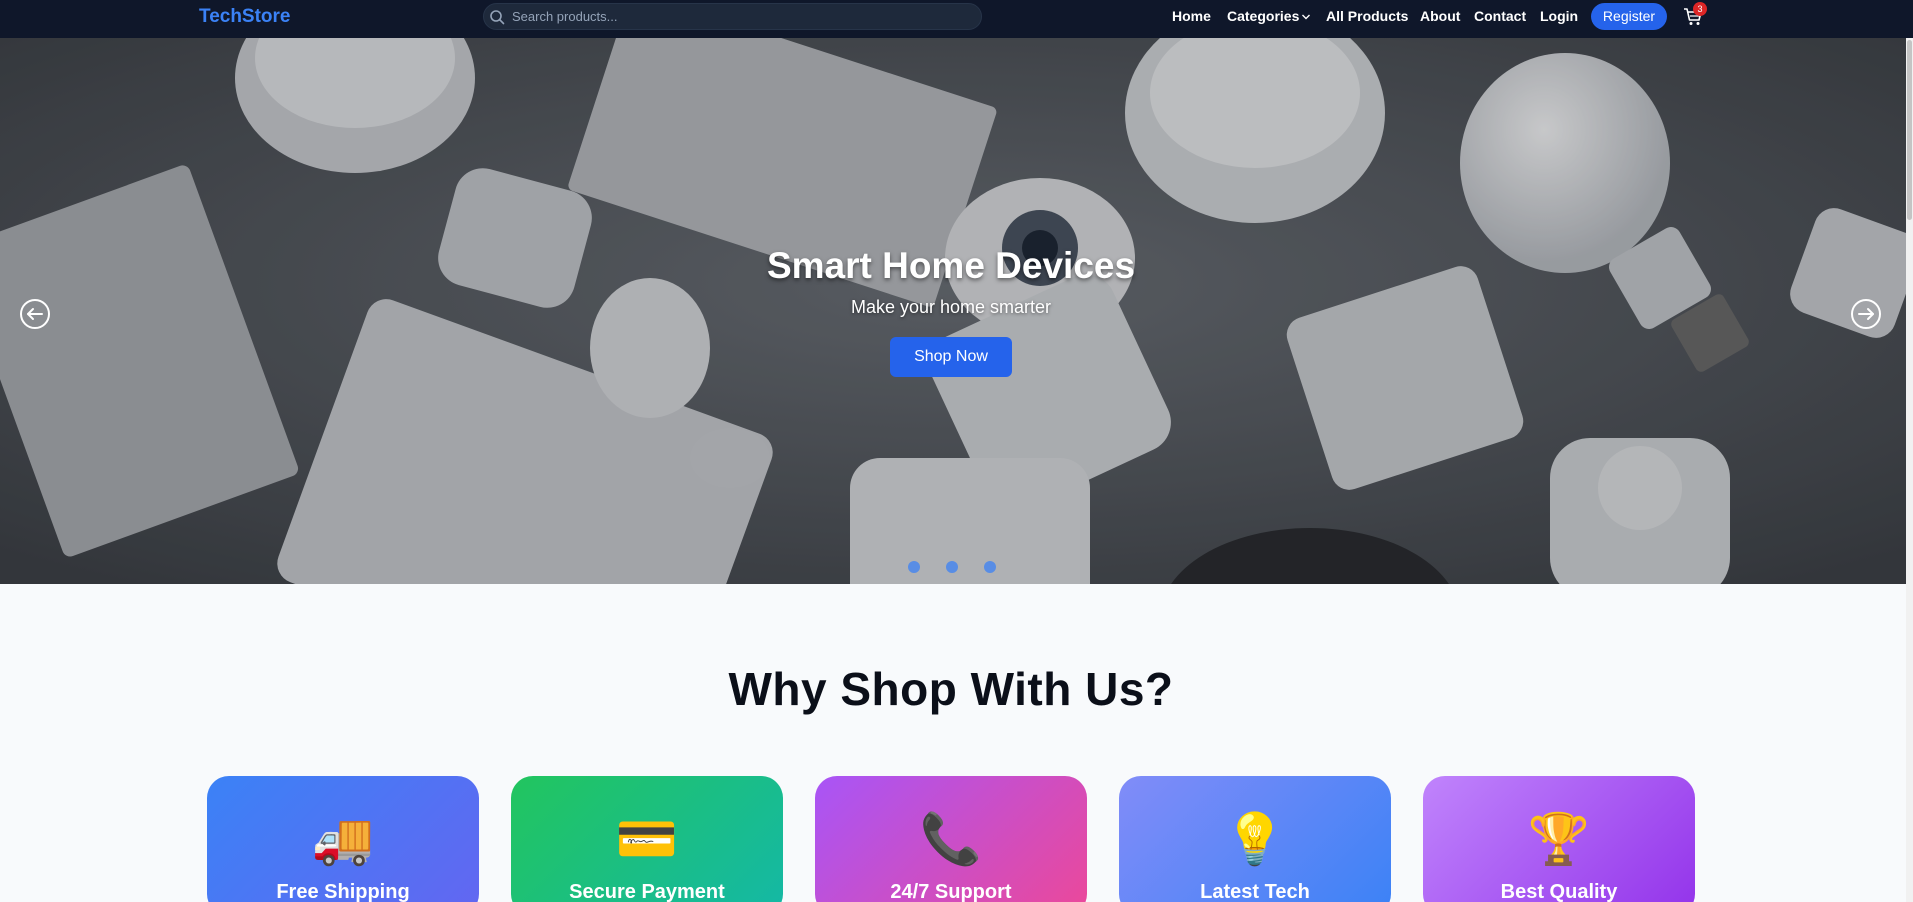 The image size is (1913, 902). What do you see at coordinates (951, 891) in the screenshot?
I see `feature-card-title: 24/7 Support` at bounding box center [951, 891].